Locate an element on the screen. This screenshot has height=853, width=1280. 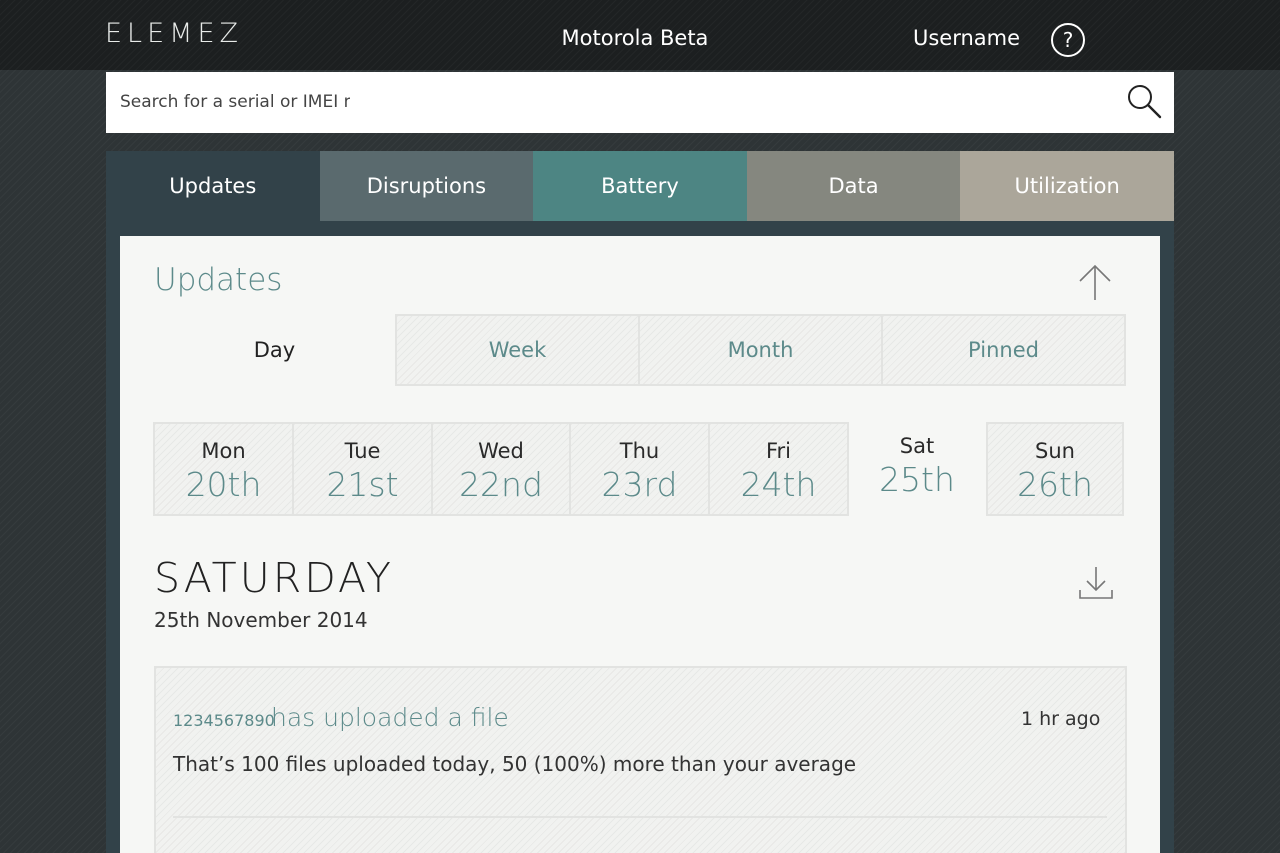
tab-disruptions: Disruptions is located at coordinates (426, 186).